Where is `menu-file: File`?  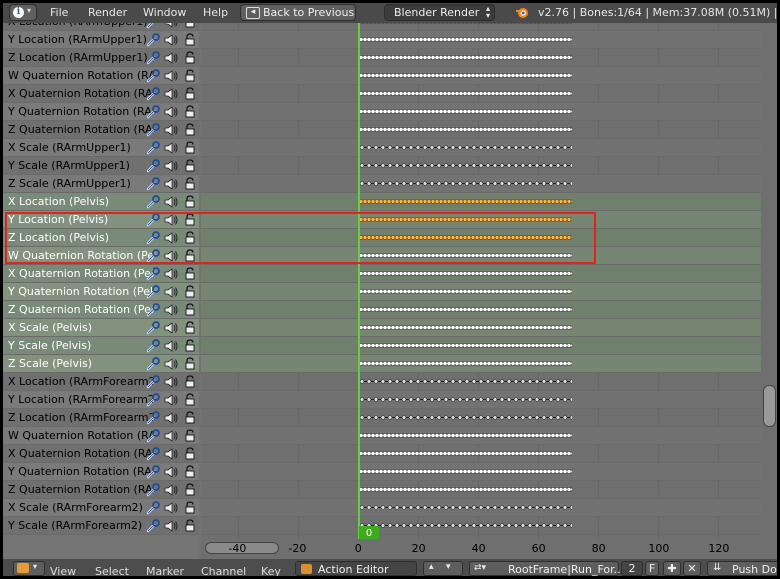
menu-file: File is located at coordinates (59, 12).